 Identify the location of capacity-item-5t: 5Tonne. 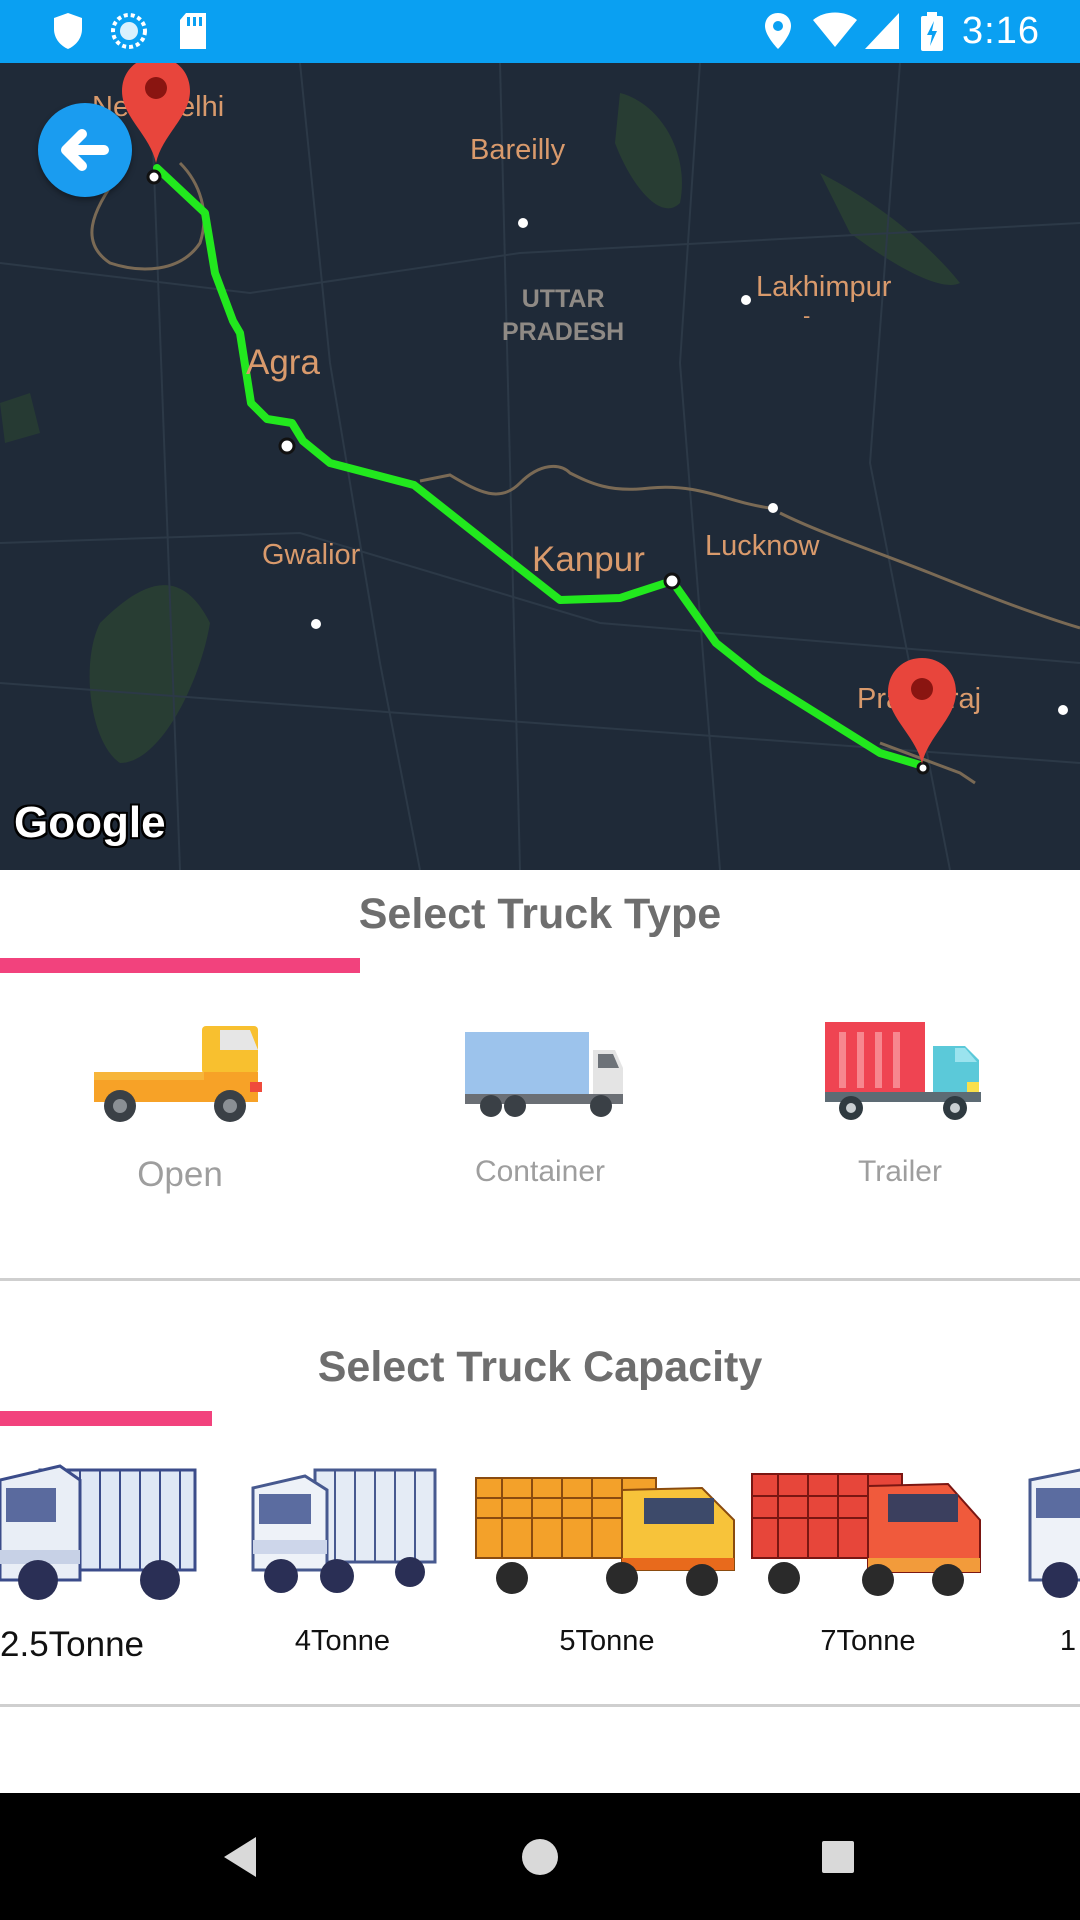
(607, 1549).